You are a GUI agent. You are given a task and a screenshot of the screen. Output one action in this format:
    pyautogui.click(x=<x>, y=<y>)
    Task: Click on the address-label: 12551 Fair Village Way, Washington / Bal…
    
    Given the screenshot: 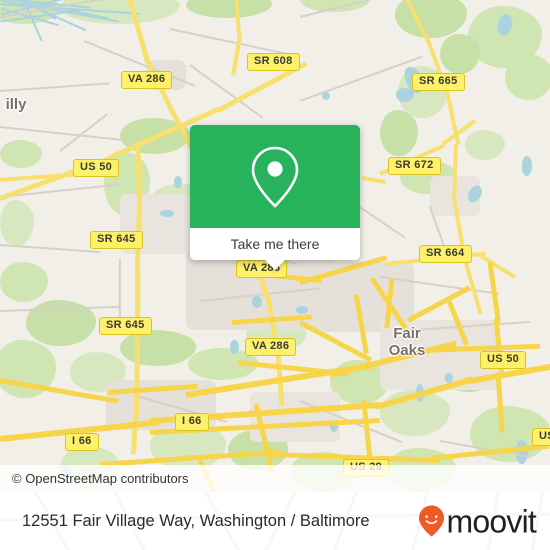 What is the action you would take?
    pyautogui.click(x=196, y=520)
    